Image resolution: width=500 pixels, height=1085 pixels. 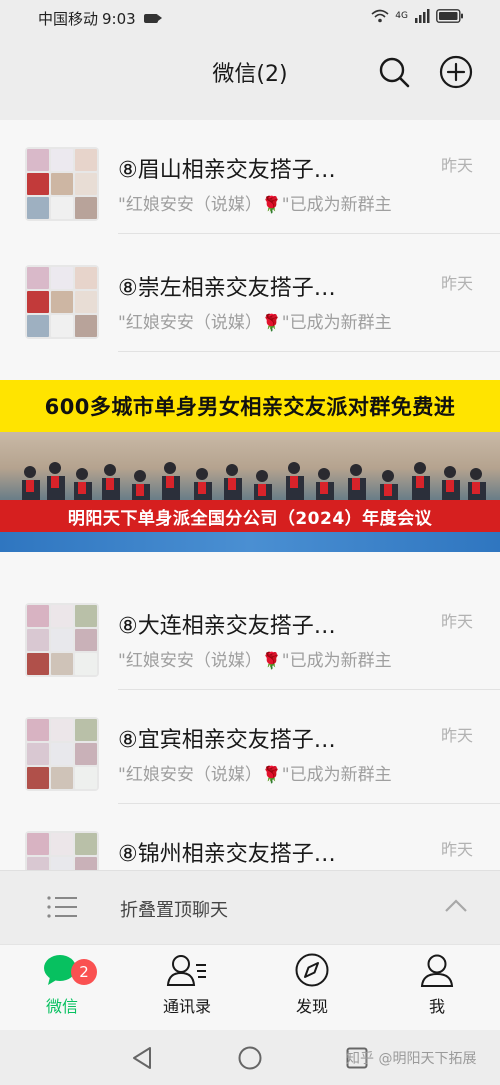 I want to click on battery-icon, so click(x=449, y=16).